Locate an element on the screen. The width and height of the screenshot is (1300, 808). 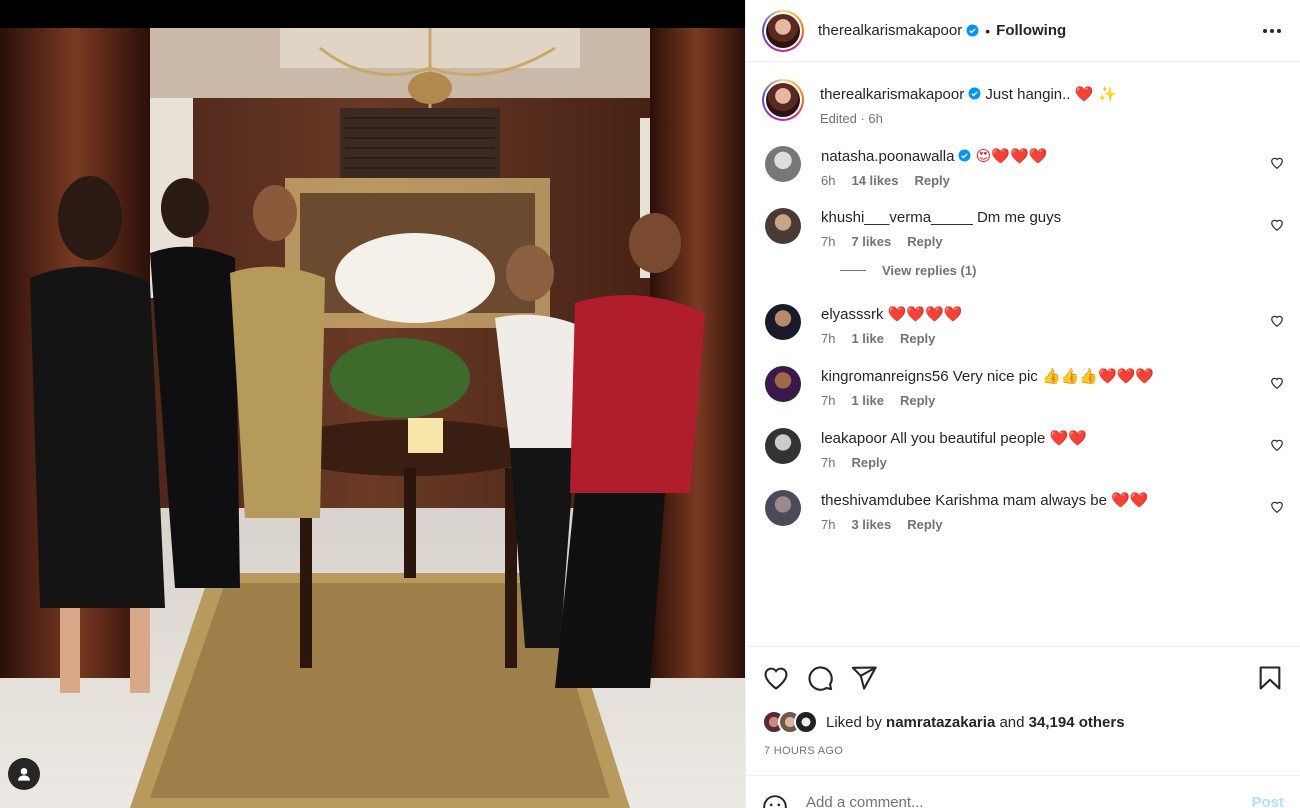
author-username: therealkarismakapoor is located at coordinates (890, 30).